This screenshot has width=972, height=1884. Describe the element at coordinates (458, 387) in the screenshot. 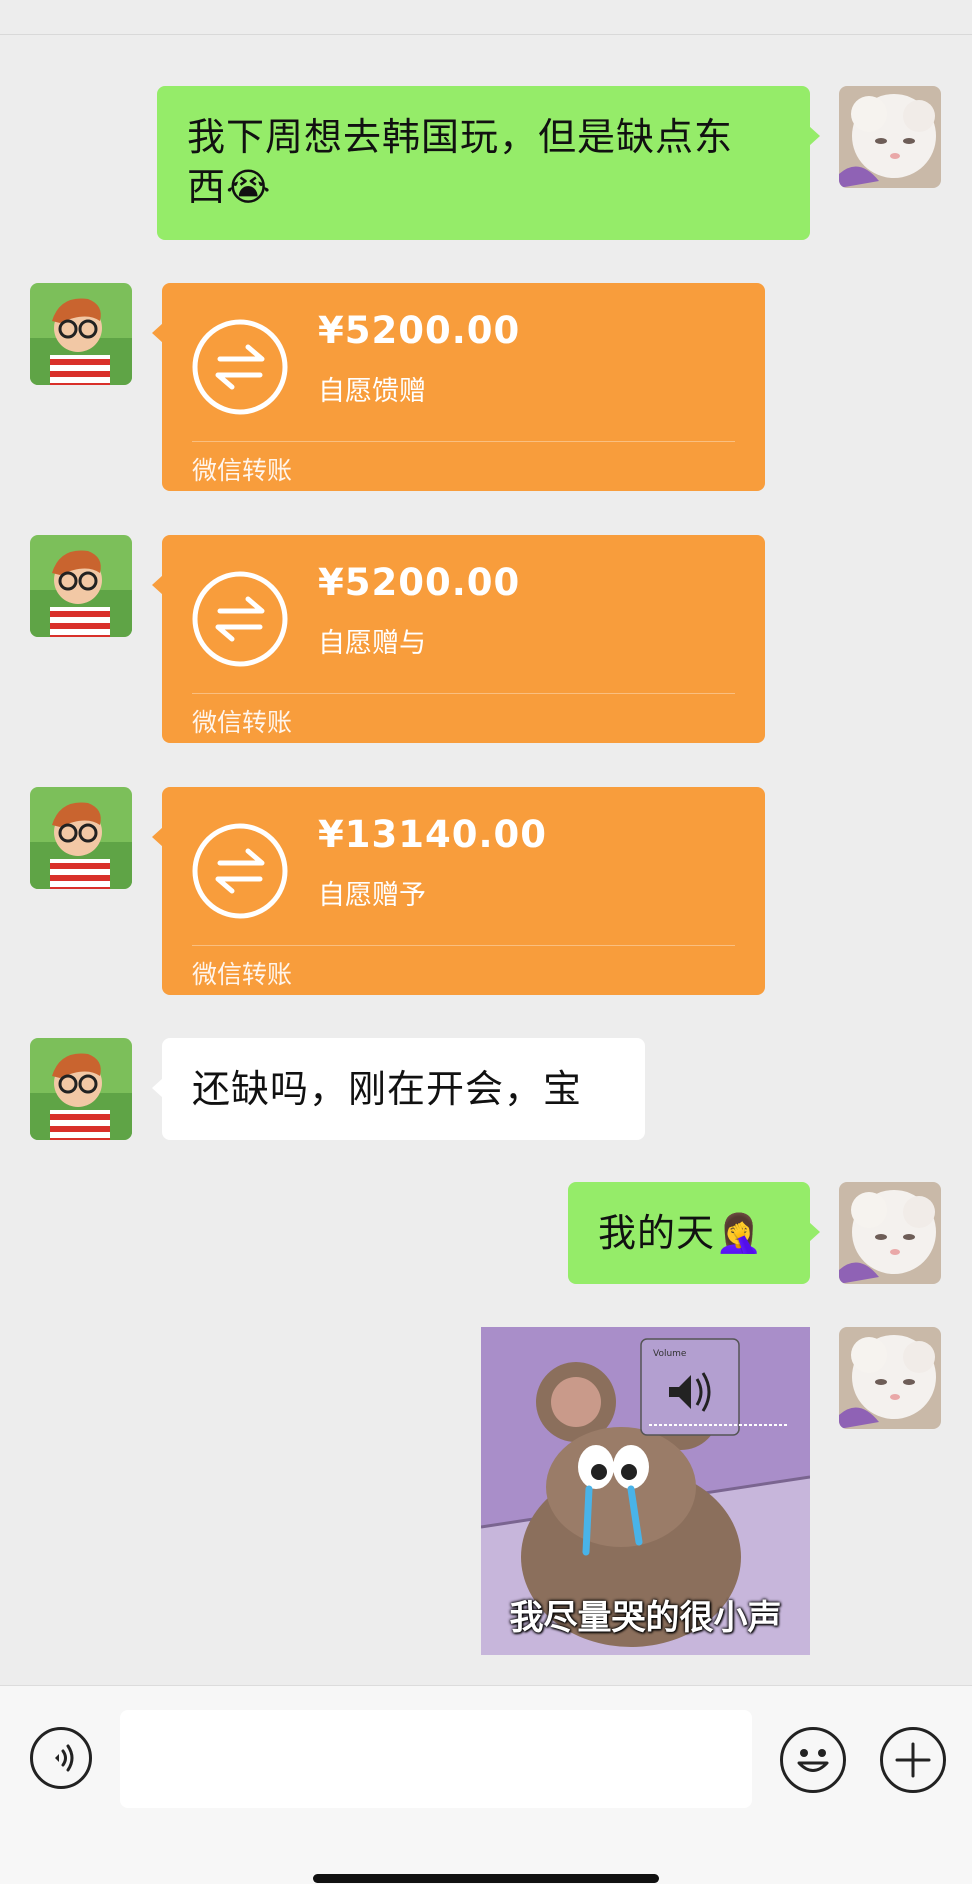

I see `transfer-card: ¥5200.00 自愿馈赠 微信转账` at that location.